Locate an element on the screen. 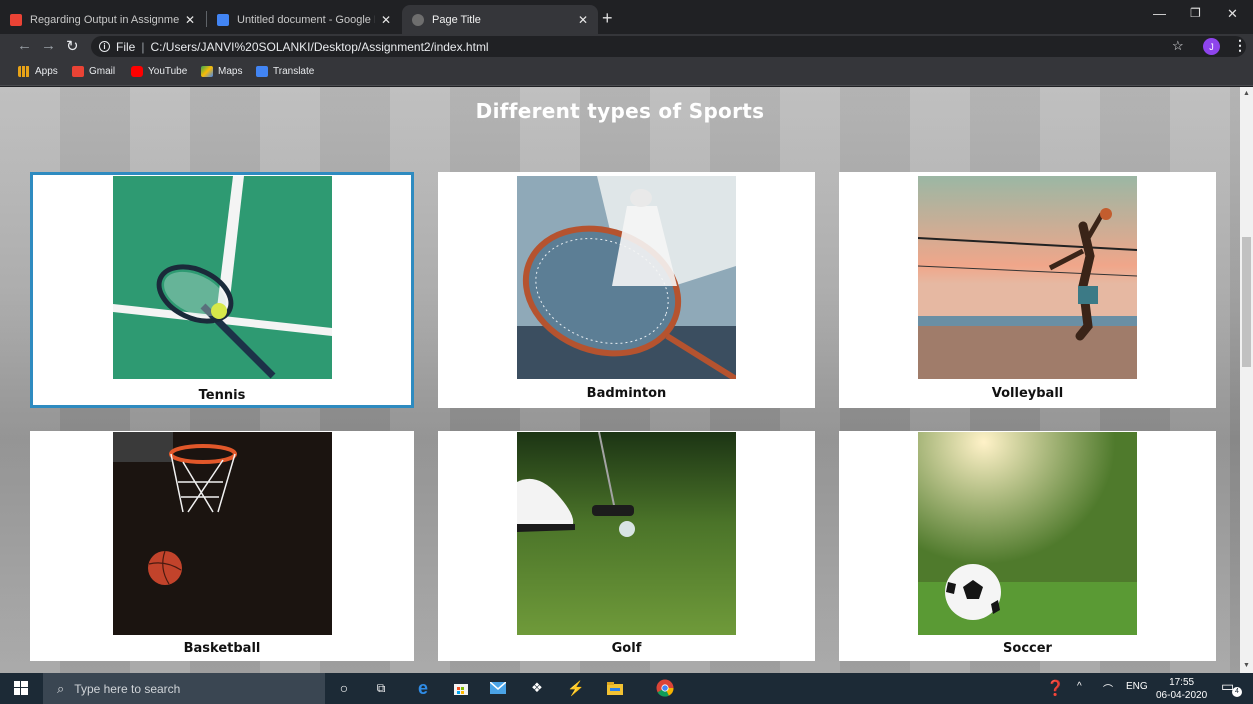 The width and height of the screenshot is (1253, 704). bookmark-label: Apps is located at coordinates (46, 71).